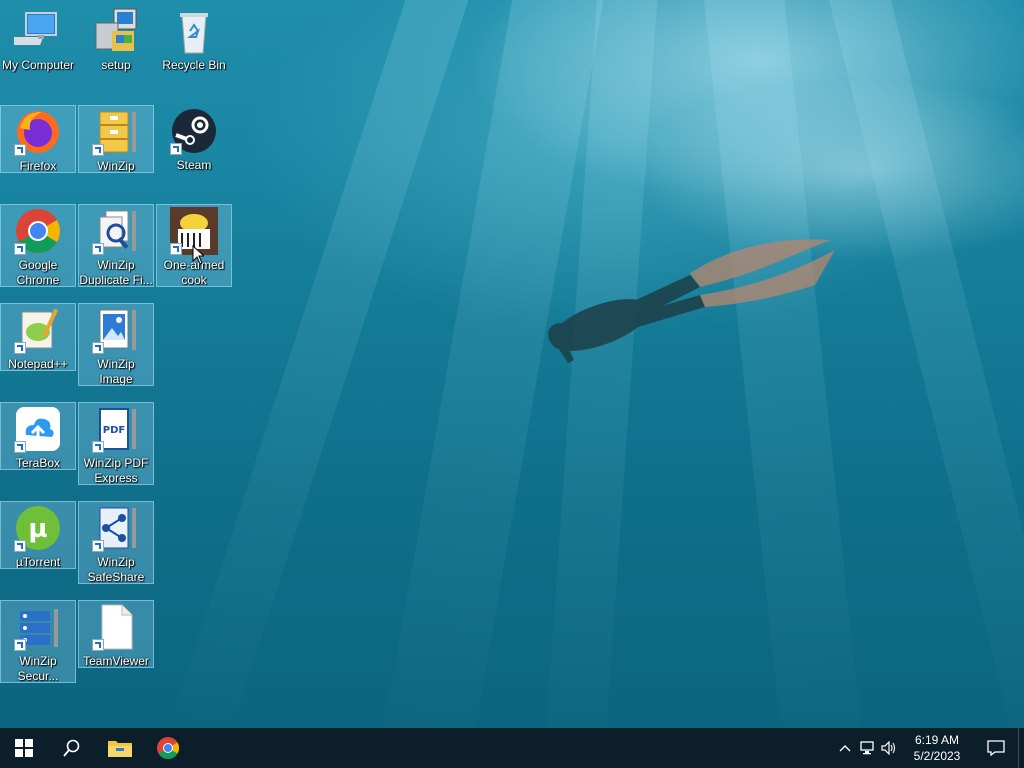  I want to click on file-explorer-button, so click(120, 748).